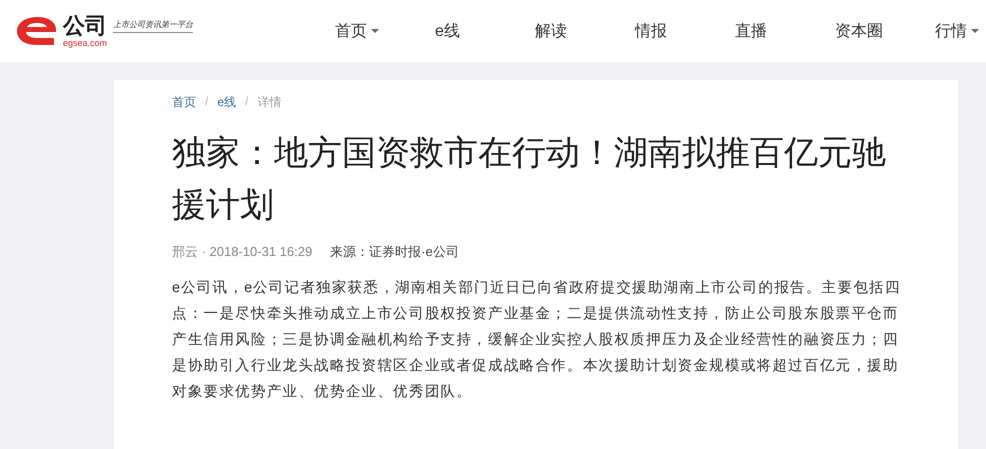 The height and width of the screenshot is (449, 986). I want to click on nav-link: e线, so click(485, 31).